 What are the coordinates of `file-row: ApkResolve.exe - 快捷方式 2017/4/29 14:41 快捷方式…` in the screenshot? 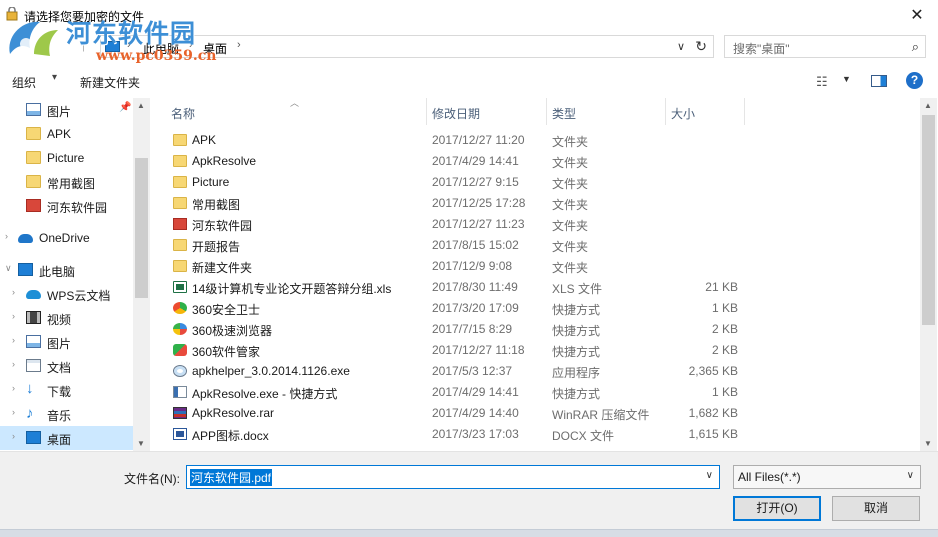 It's located at (535, 392).